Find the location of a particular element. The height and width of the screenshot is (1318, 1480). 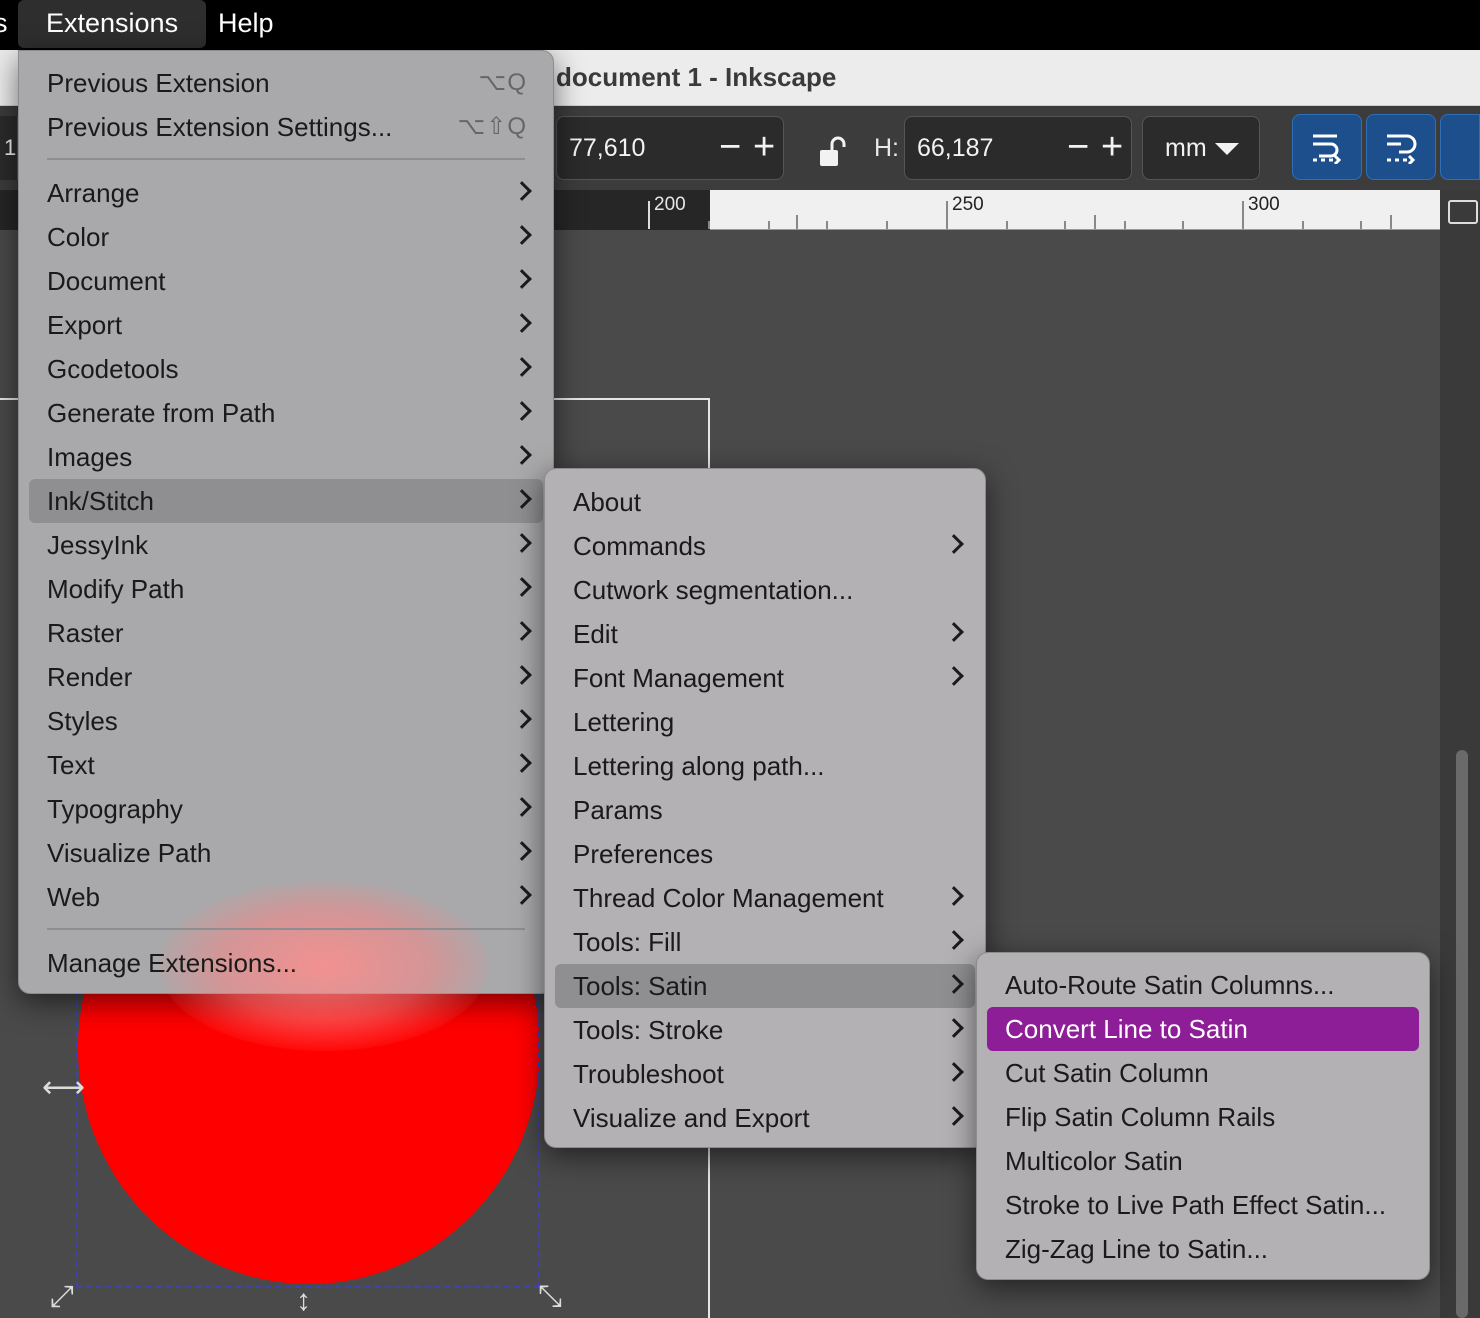

align-more-button is located at coordinates (1460, 147).